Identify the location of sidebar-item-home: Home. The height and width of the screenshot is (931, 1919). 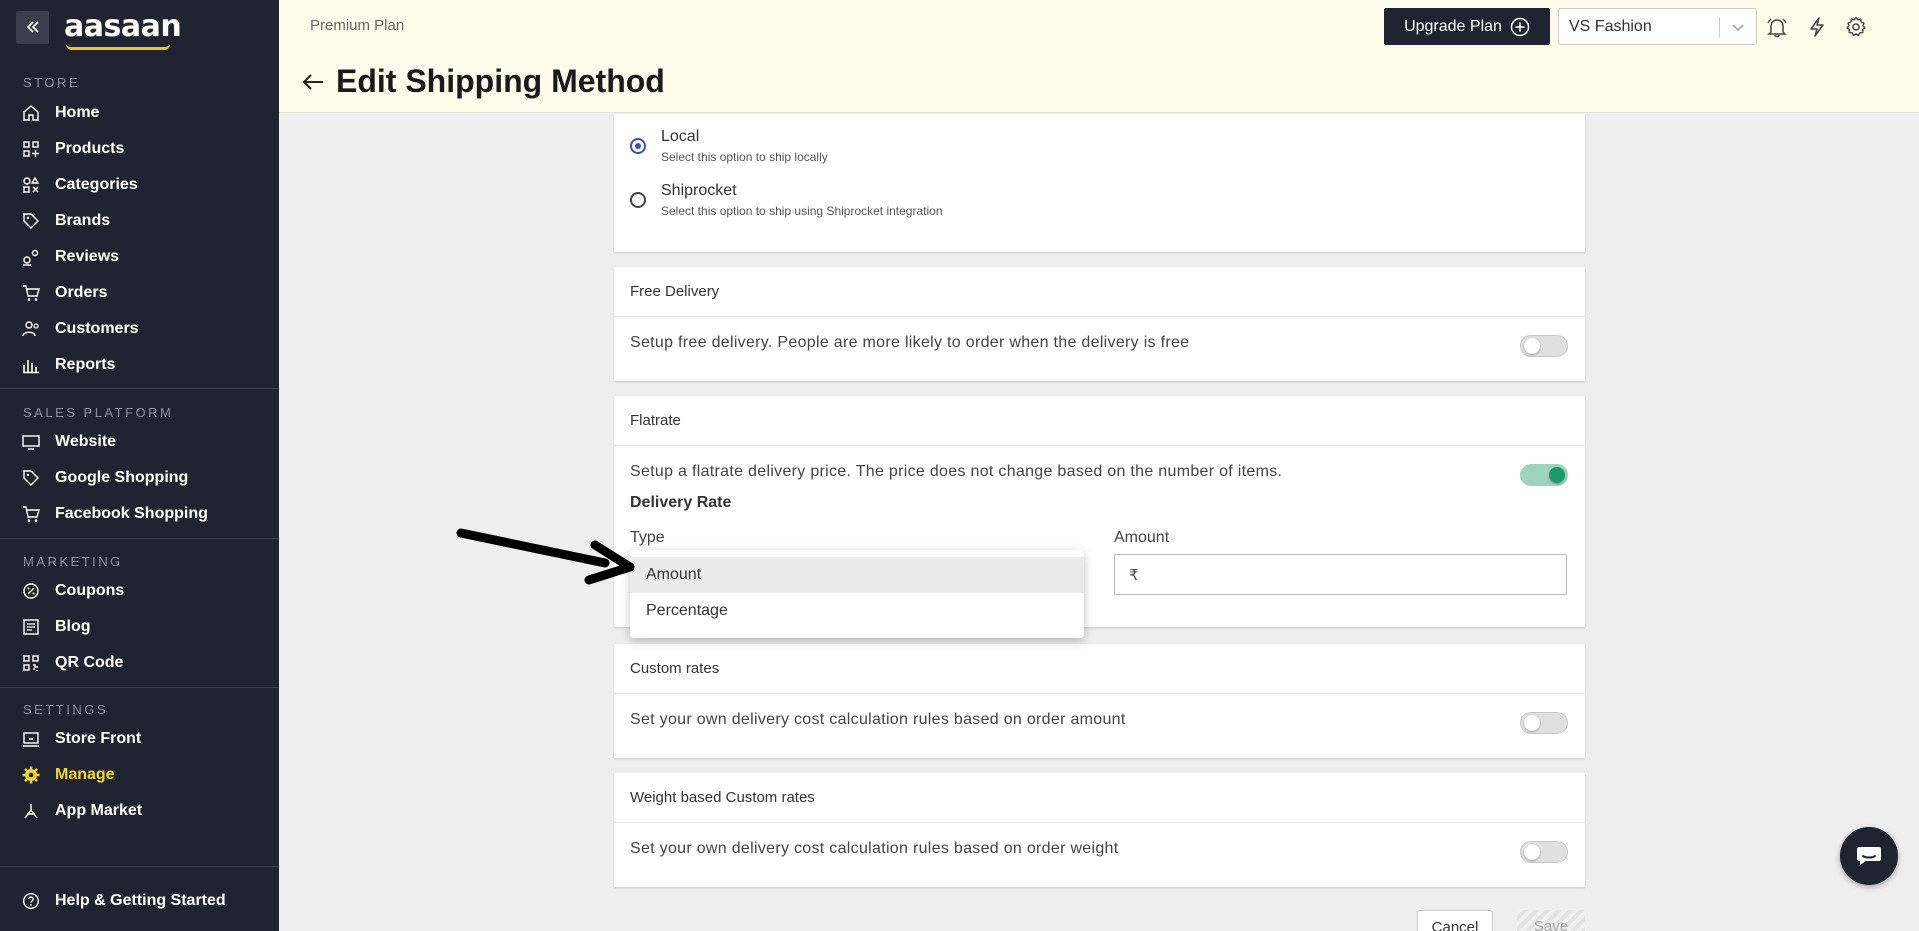
(60, 113).